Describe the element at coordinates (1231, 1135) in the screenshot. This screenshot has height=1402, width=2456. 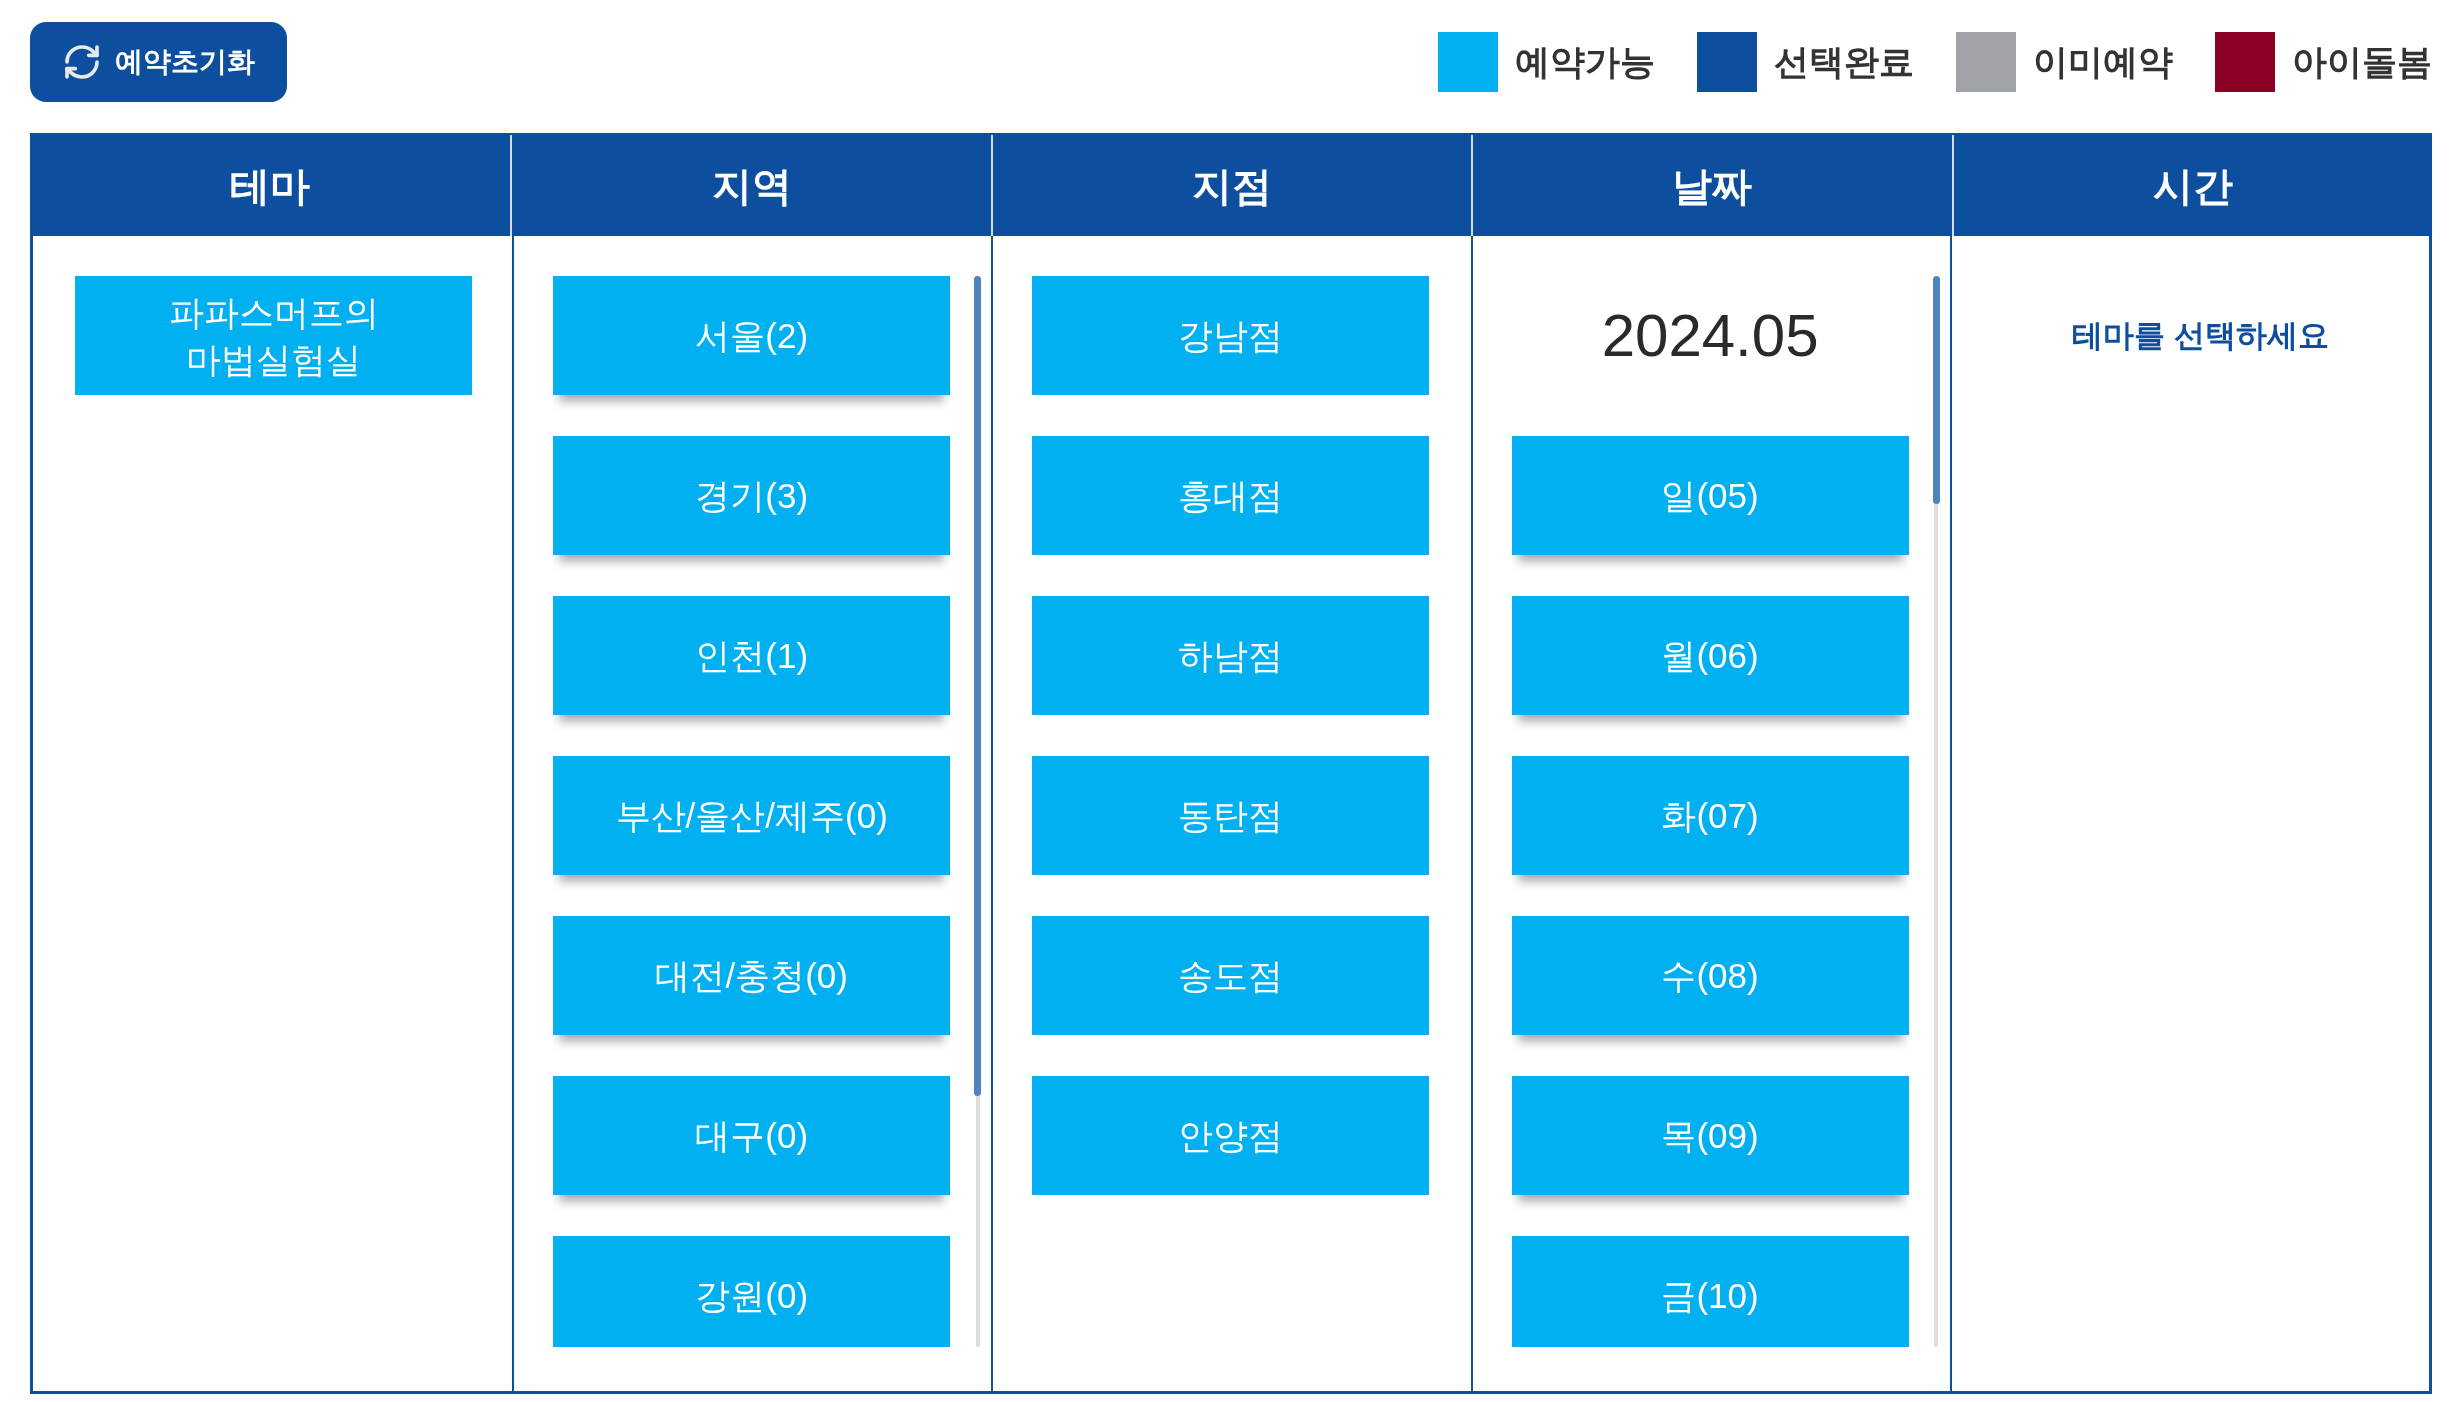
I see `branch-button: 안양점` at that location.